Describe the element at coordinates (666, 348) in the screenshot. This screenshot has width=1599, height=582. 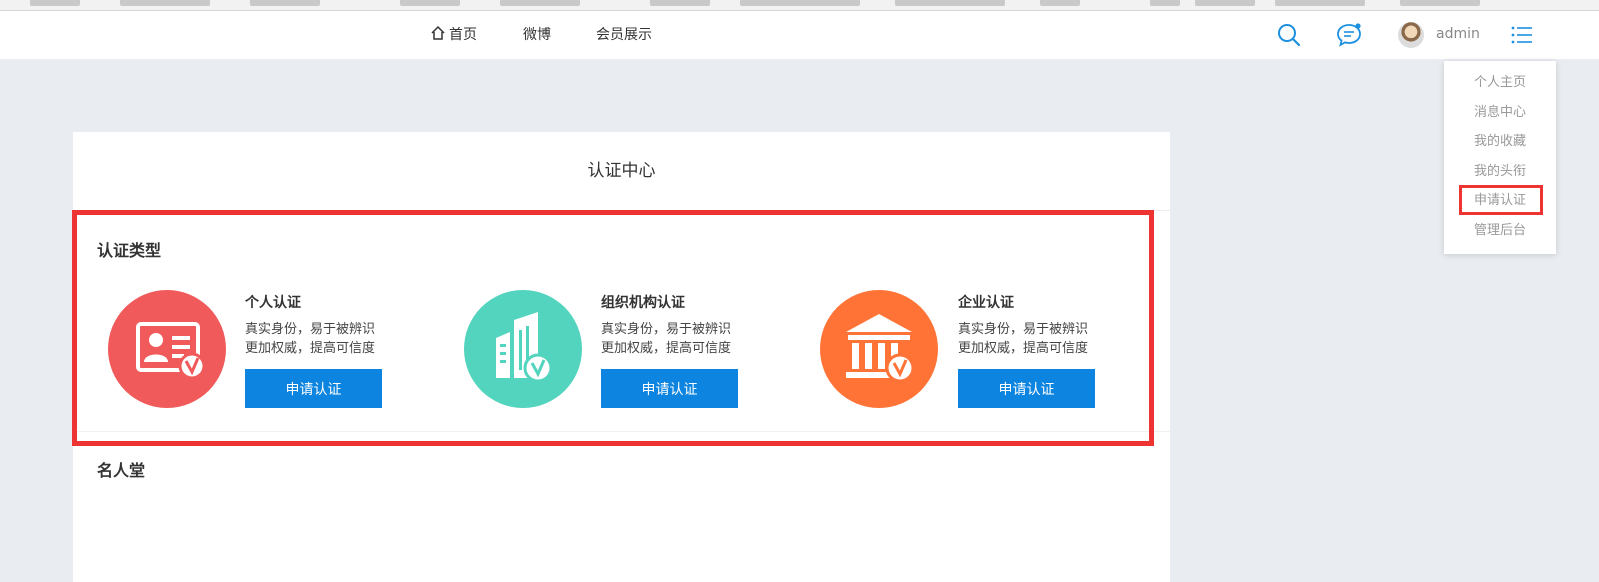
I see `card-desc-organization-line2: 更加权威，提高可信度` at that location.